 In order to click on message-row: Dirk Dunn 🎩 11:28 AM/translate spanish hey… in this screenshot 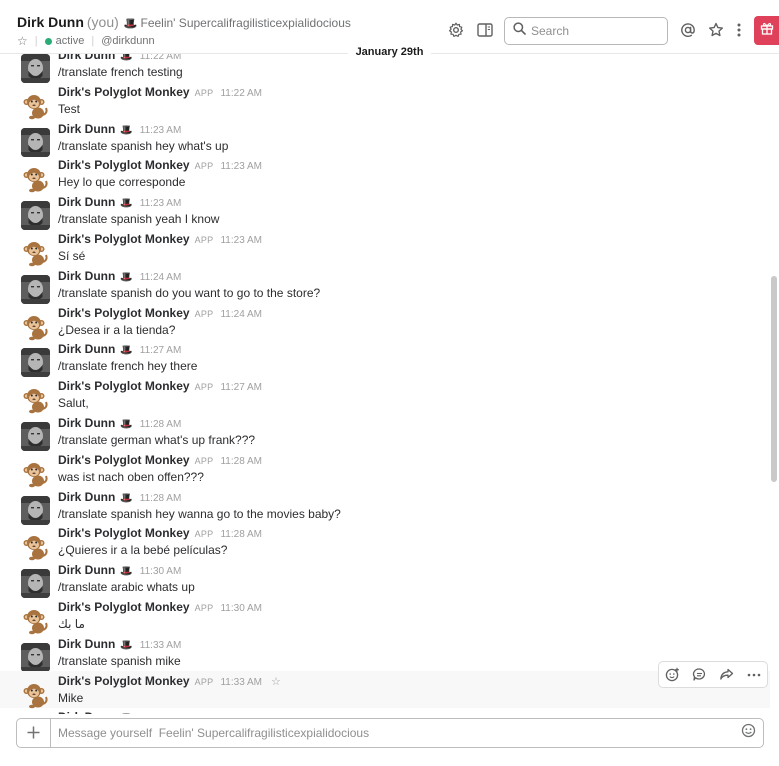, I will do `click(385, 506)`.